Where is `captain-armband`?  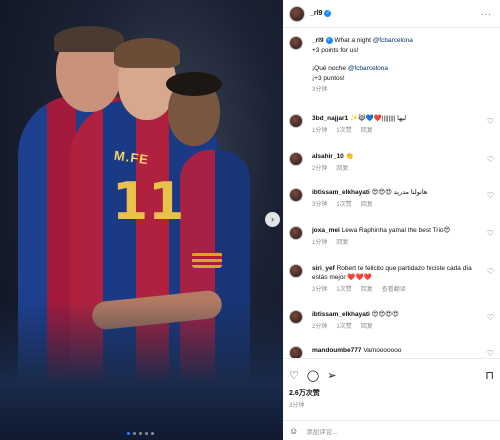 captain-armband is located at coordinates (207, 260).